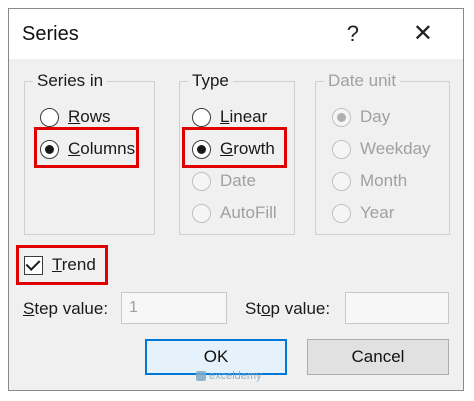 This screenshot has height=401, width=474. I want to click on step-value-input: 1, so click(174, 308).